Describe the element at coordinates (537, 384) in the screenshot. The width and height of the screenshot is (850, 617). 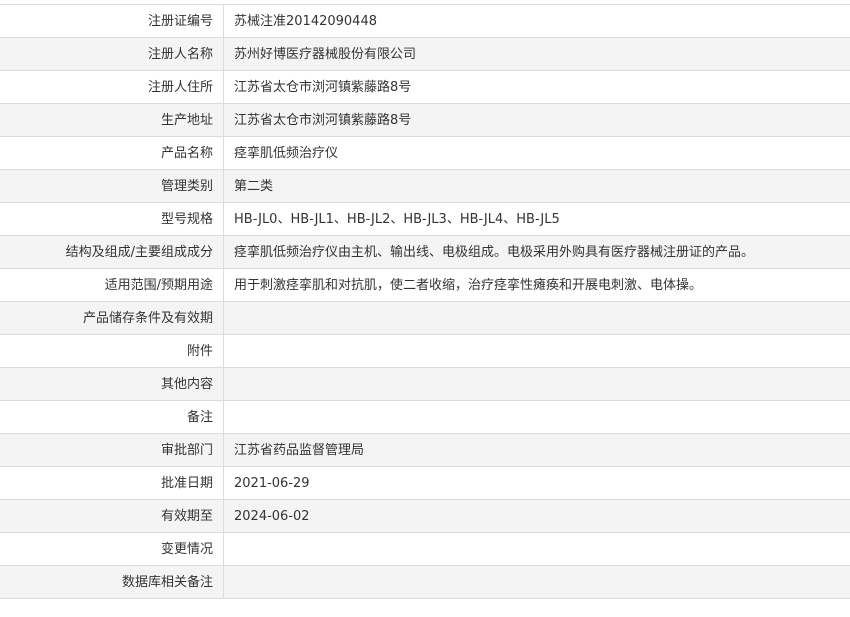
I see `other-content-value` at that location.